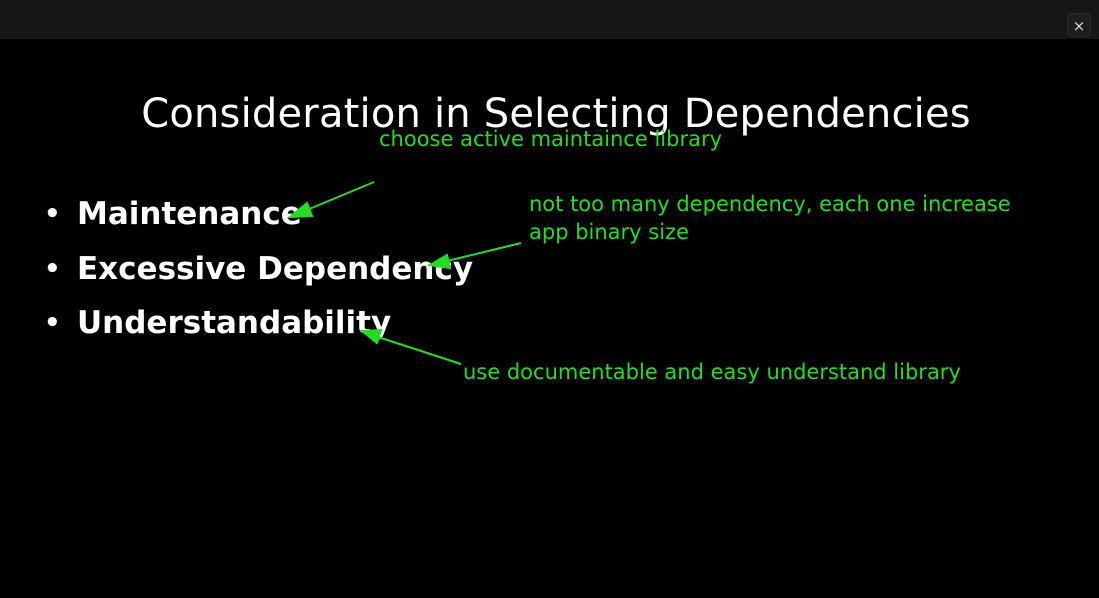  I want to click on bullet-label: Maintenance, so click(189, 214).